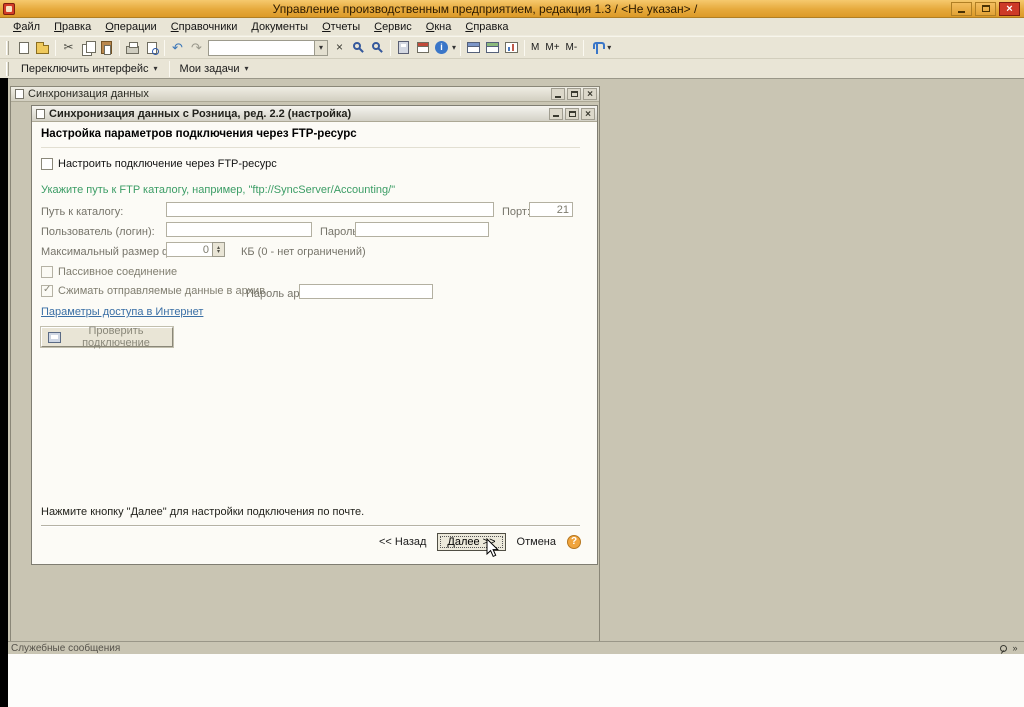 Image resolution: width=1024 pixels, height=707 pixels. I want to click on find-next-icon, so click(376, 46).